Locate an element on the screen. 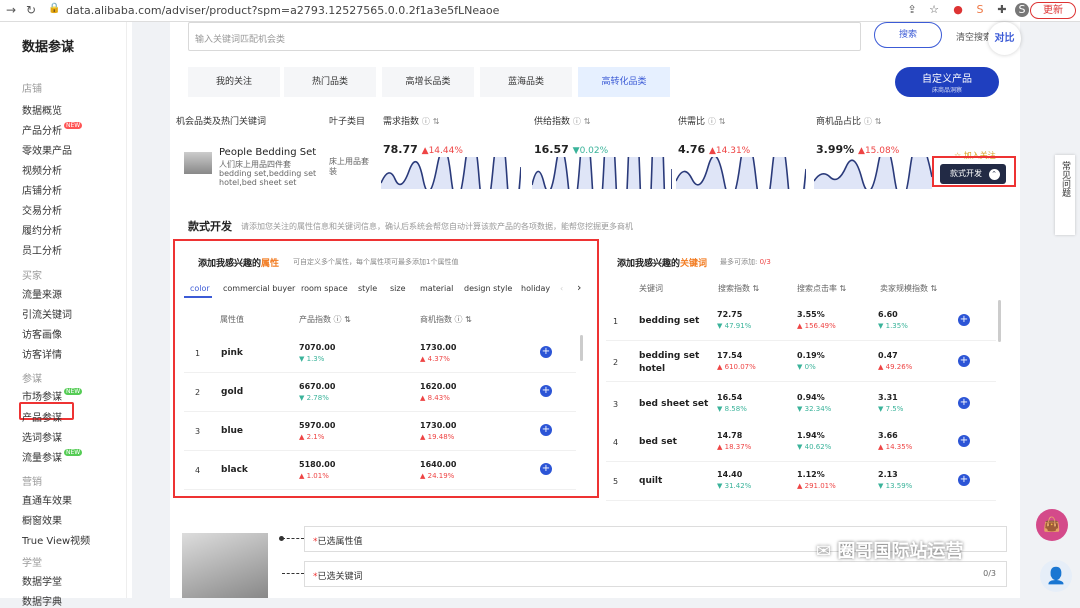 The height and width of the screenshot is (608, 1080). star-icon: ☆ is located at coordinates (934, 10).